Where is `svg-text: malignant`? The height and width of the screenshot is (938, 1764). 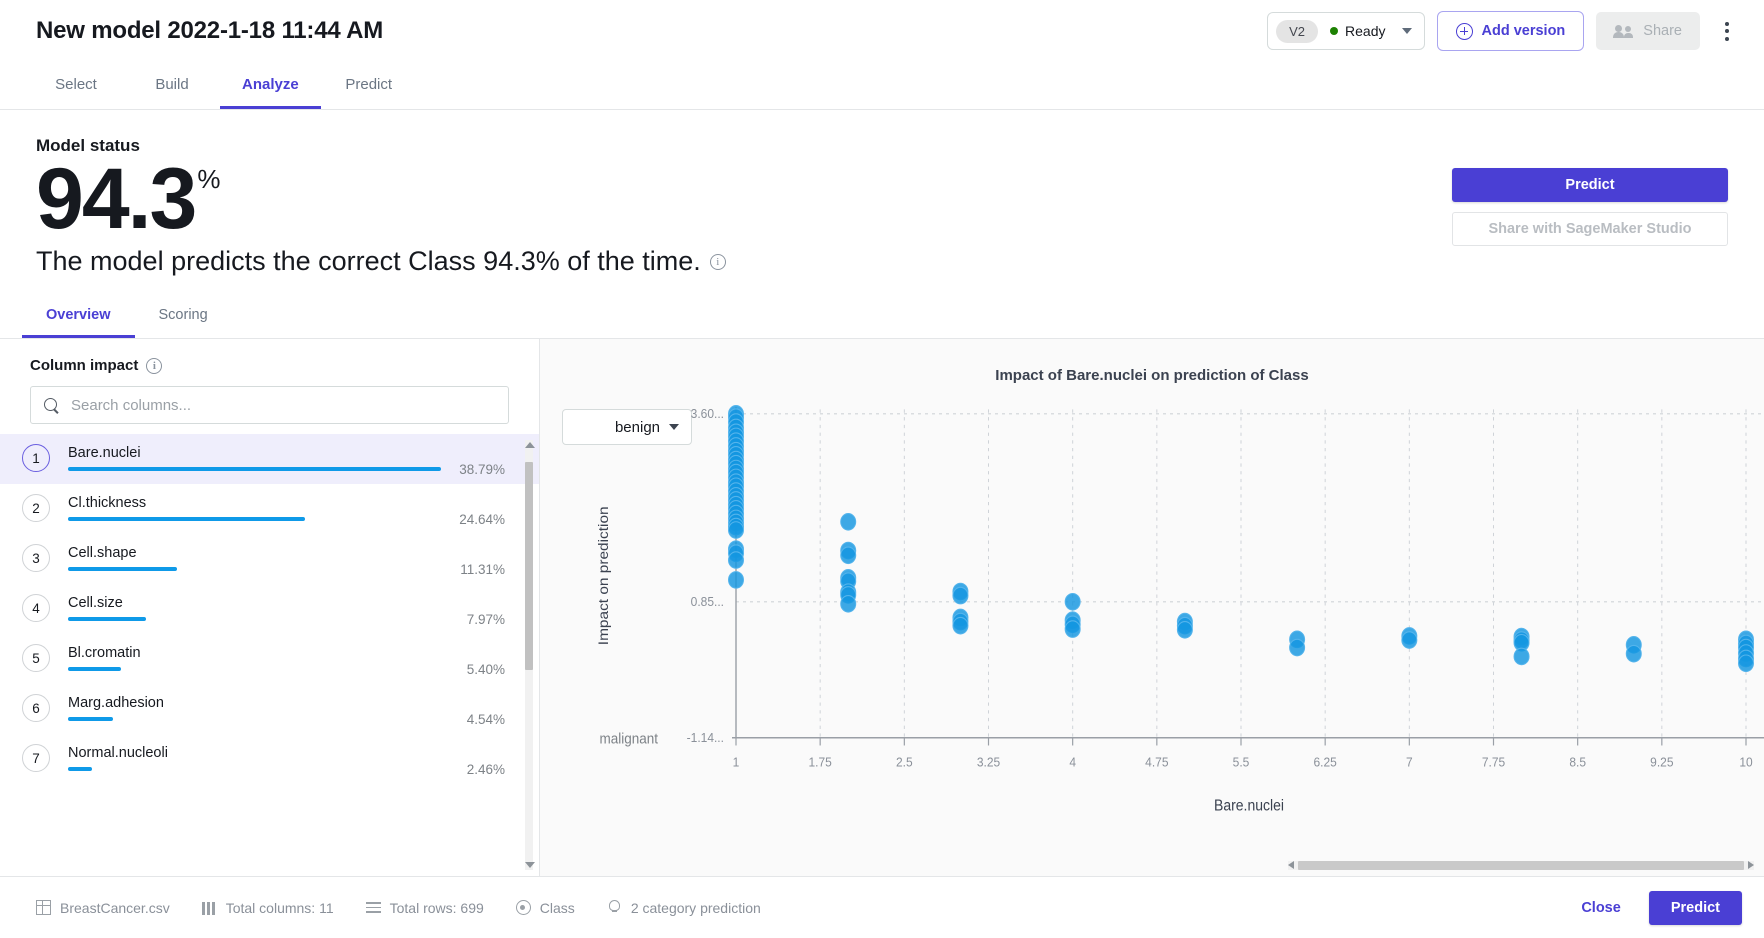
svg-text: malignant is located at coordinates (629, 739).